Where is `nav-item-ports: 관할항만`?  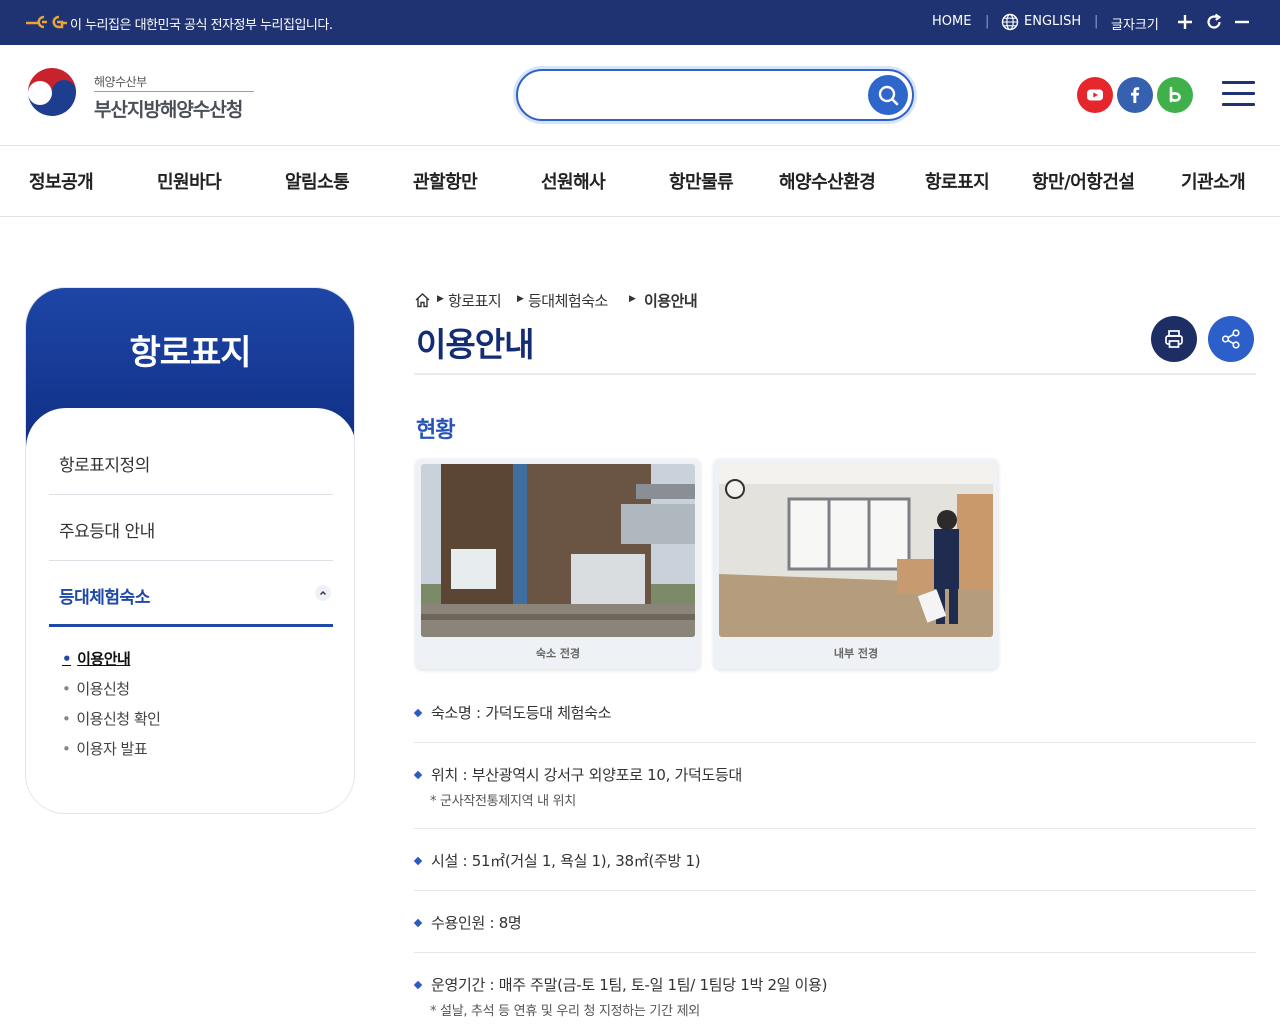
nav-item-ports: 관할항만 is located at coordinates (445, 181).